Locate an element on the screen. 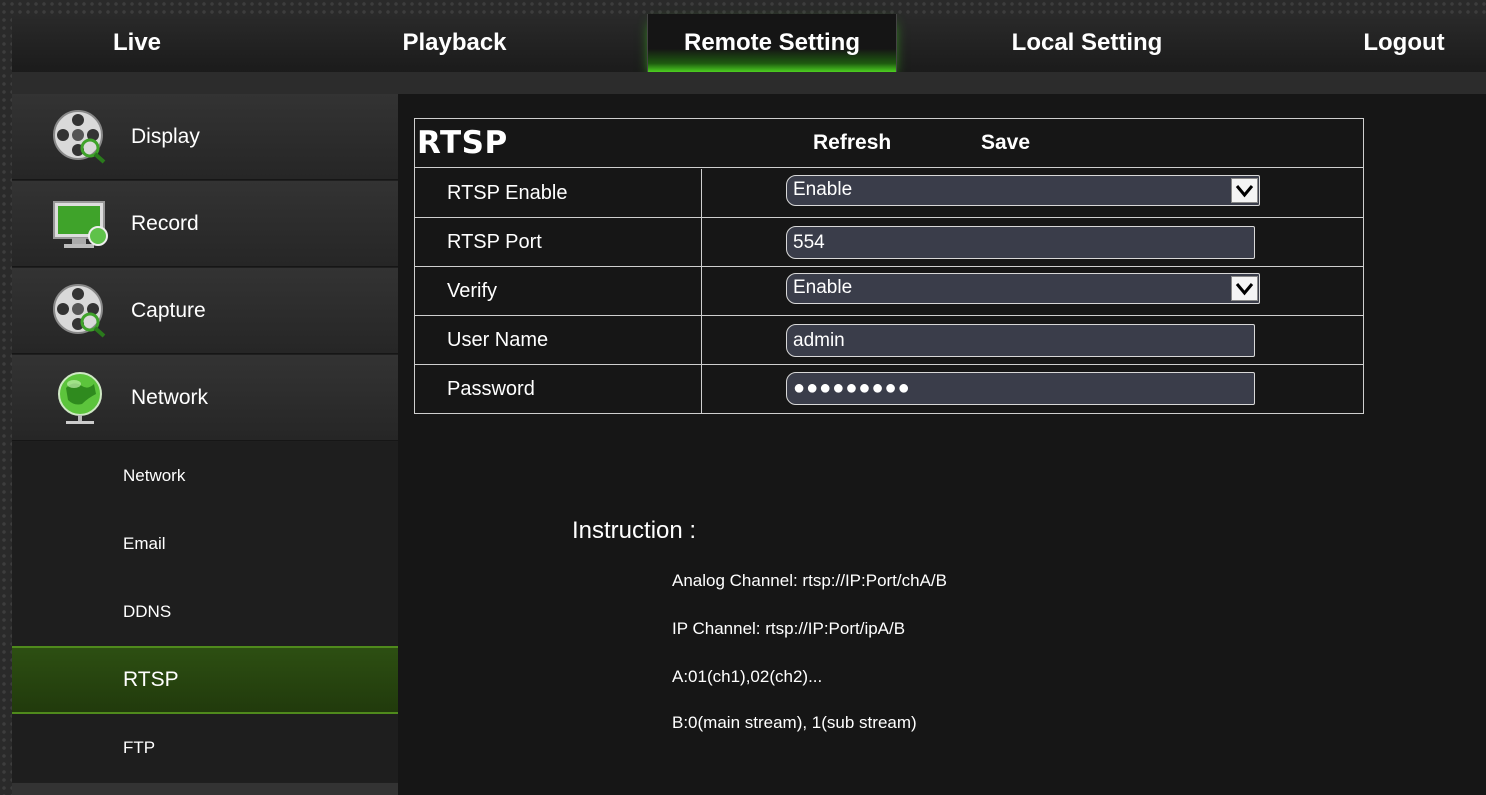 The width and height of the screenshot is (1486, 795). sidebar-item-label: Network is located at coordinates (170, 397).